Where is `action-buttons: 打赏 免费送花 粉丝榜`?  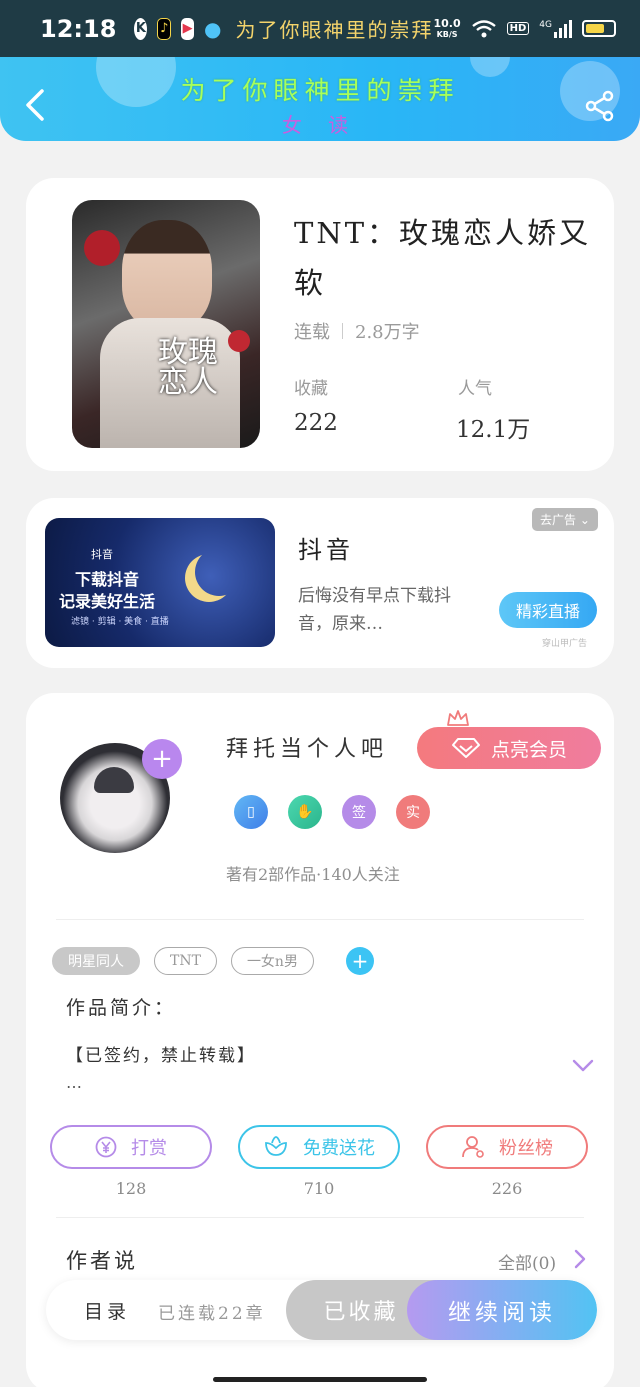
action-buttons: 打赏 免费送花 粉丝榜 is located at coordinates (319, 1147).